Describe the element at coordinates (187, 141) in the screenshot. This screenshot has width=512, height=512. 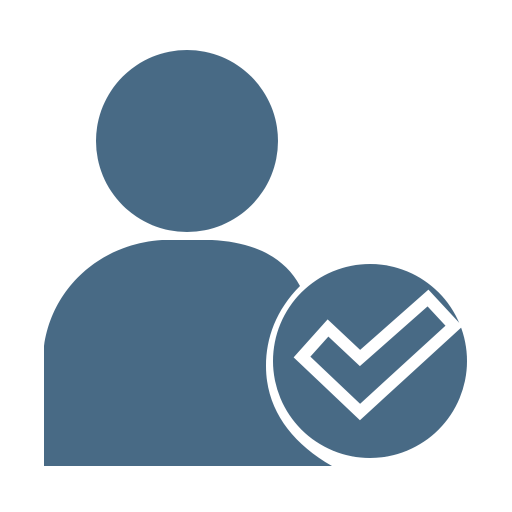
I see `user-head-icon` at that location.